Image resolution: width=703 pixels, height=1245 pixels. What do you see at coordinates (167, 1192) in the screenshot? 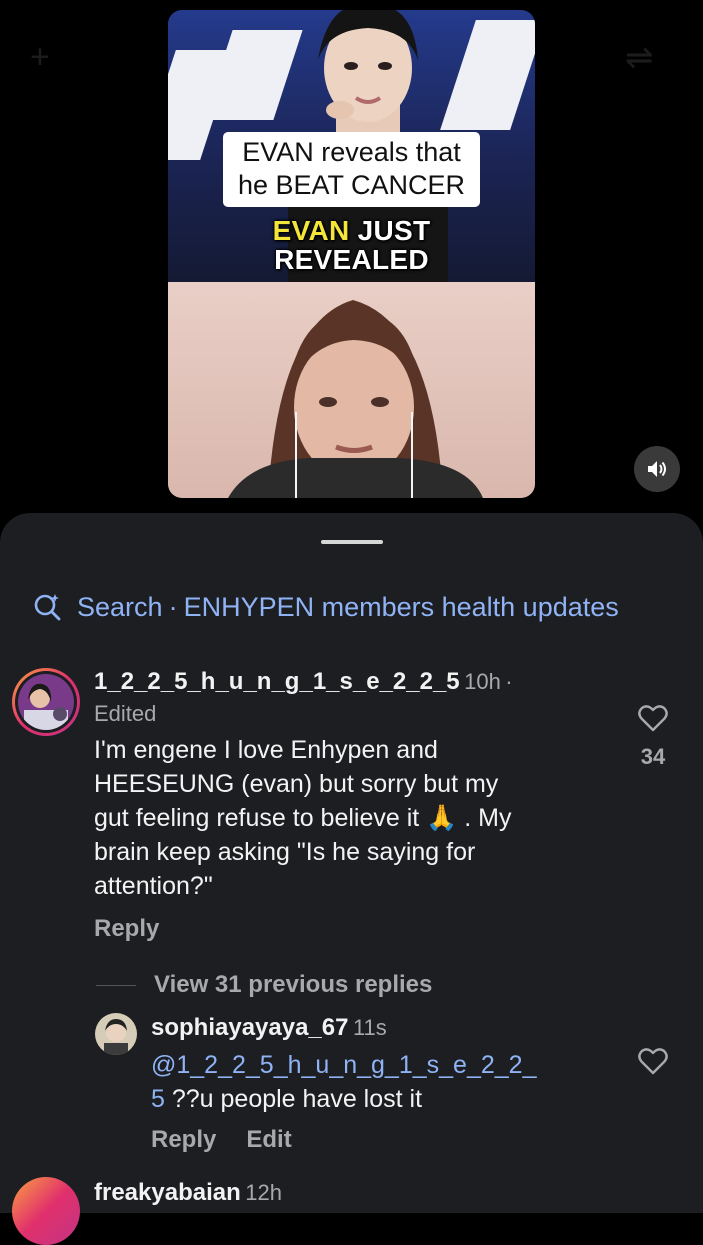
I see `comment-username: freakyabaian` at bounding box center [167, 1192].